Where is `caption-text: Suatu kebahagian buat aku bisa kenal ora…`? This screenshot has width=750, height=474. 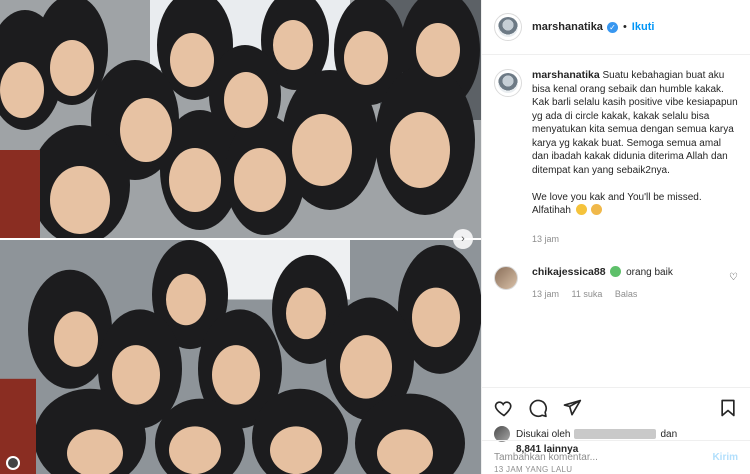
caption-text: Suatu kebahagian buat aku bisa kenal ora… is located at coordinates (635, 143).